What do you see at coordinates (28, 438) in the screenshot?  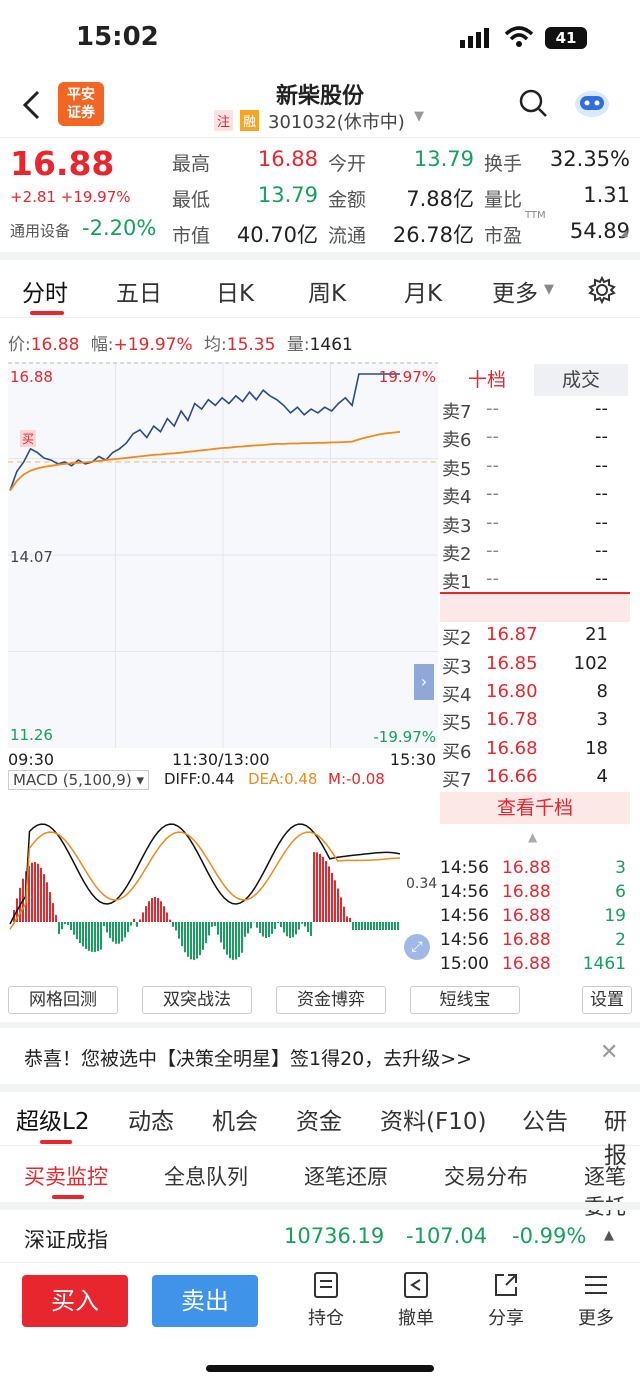 I see `buy-marker: 买` at bounding box center [28, 438].